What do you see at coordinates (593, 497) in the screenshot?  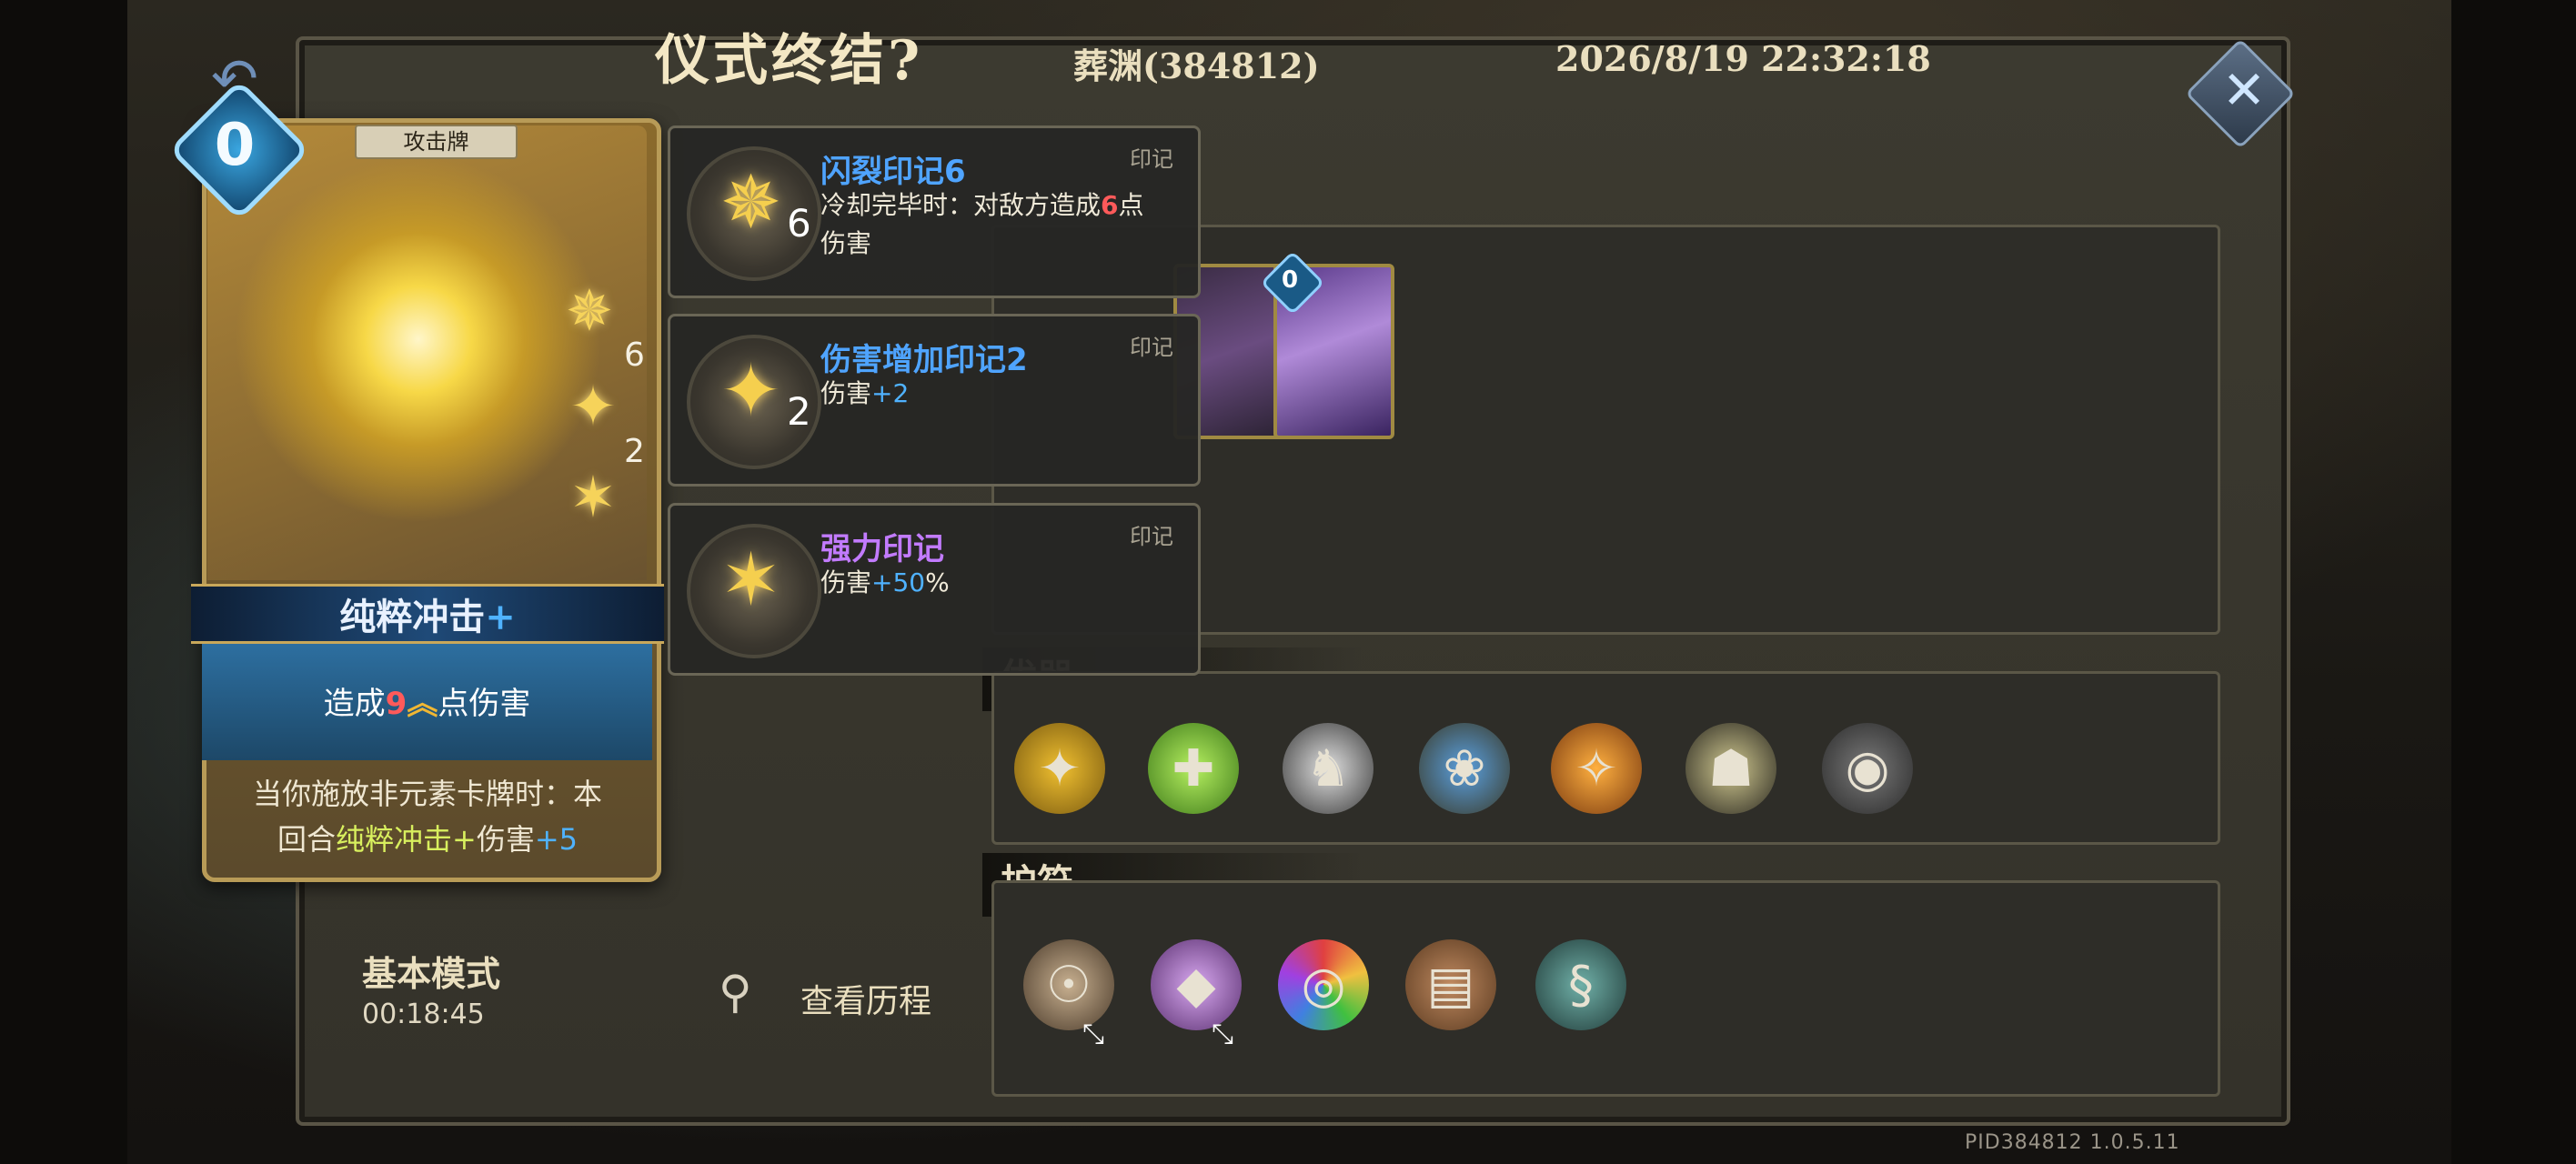 I see `power-mark-icon: ✶` at bounding box center [593, 497].